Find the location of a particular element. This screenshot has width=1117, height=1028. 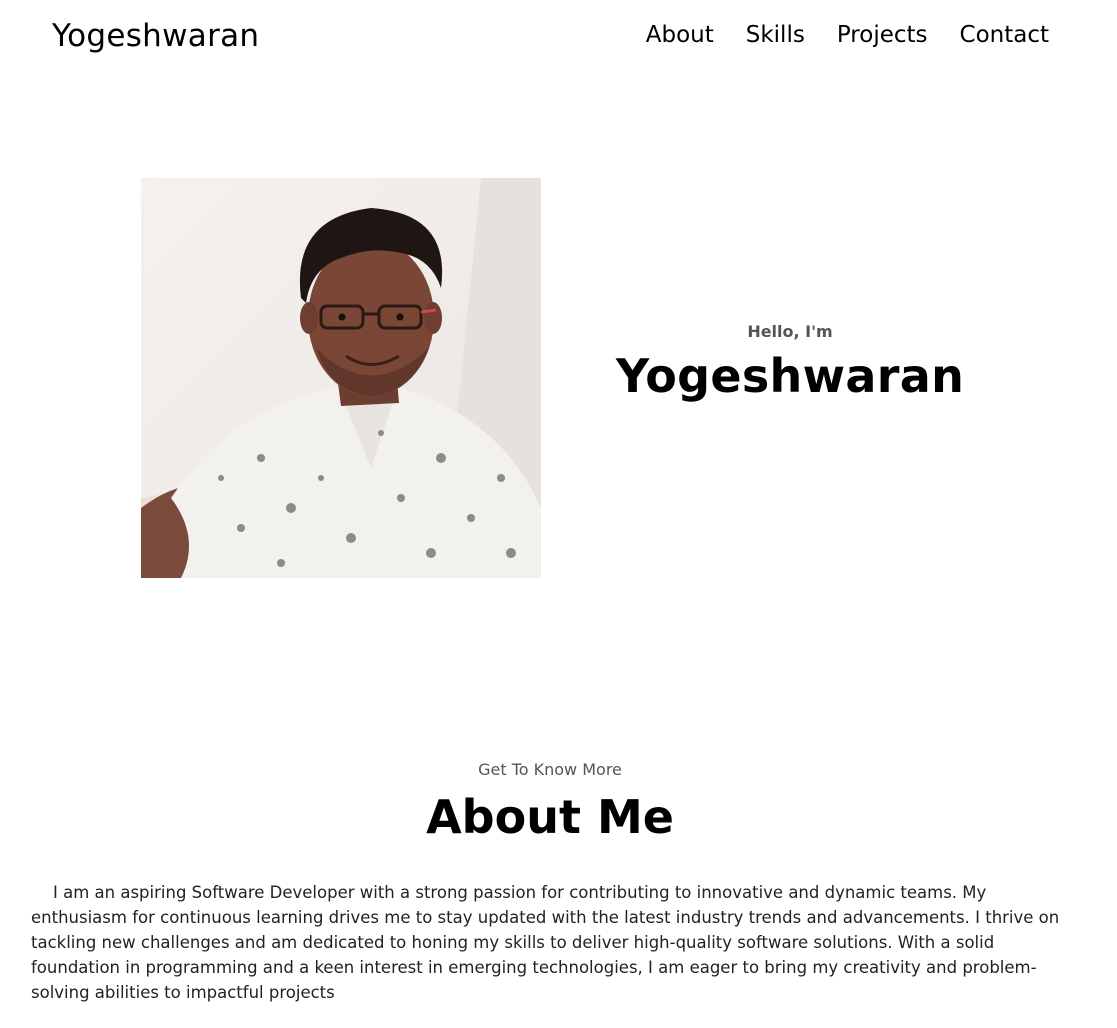

about-title: About Me is located at coordinates (550, 817).